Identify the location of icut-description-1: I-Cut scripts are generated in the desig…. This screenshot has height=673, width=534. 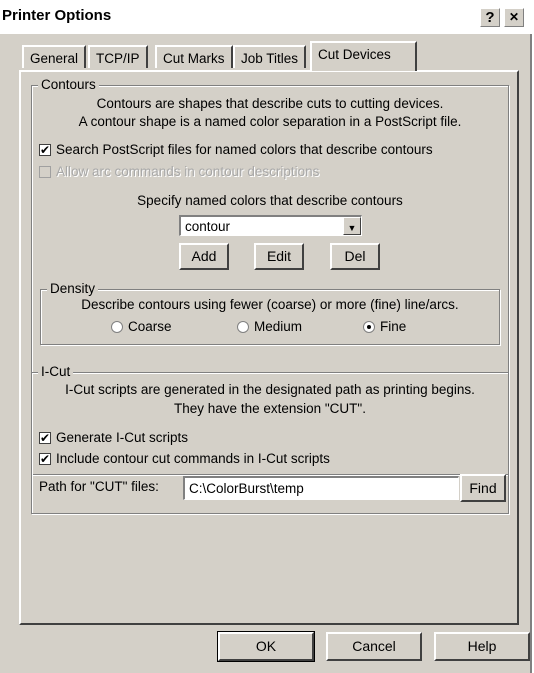
(270, 389).